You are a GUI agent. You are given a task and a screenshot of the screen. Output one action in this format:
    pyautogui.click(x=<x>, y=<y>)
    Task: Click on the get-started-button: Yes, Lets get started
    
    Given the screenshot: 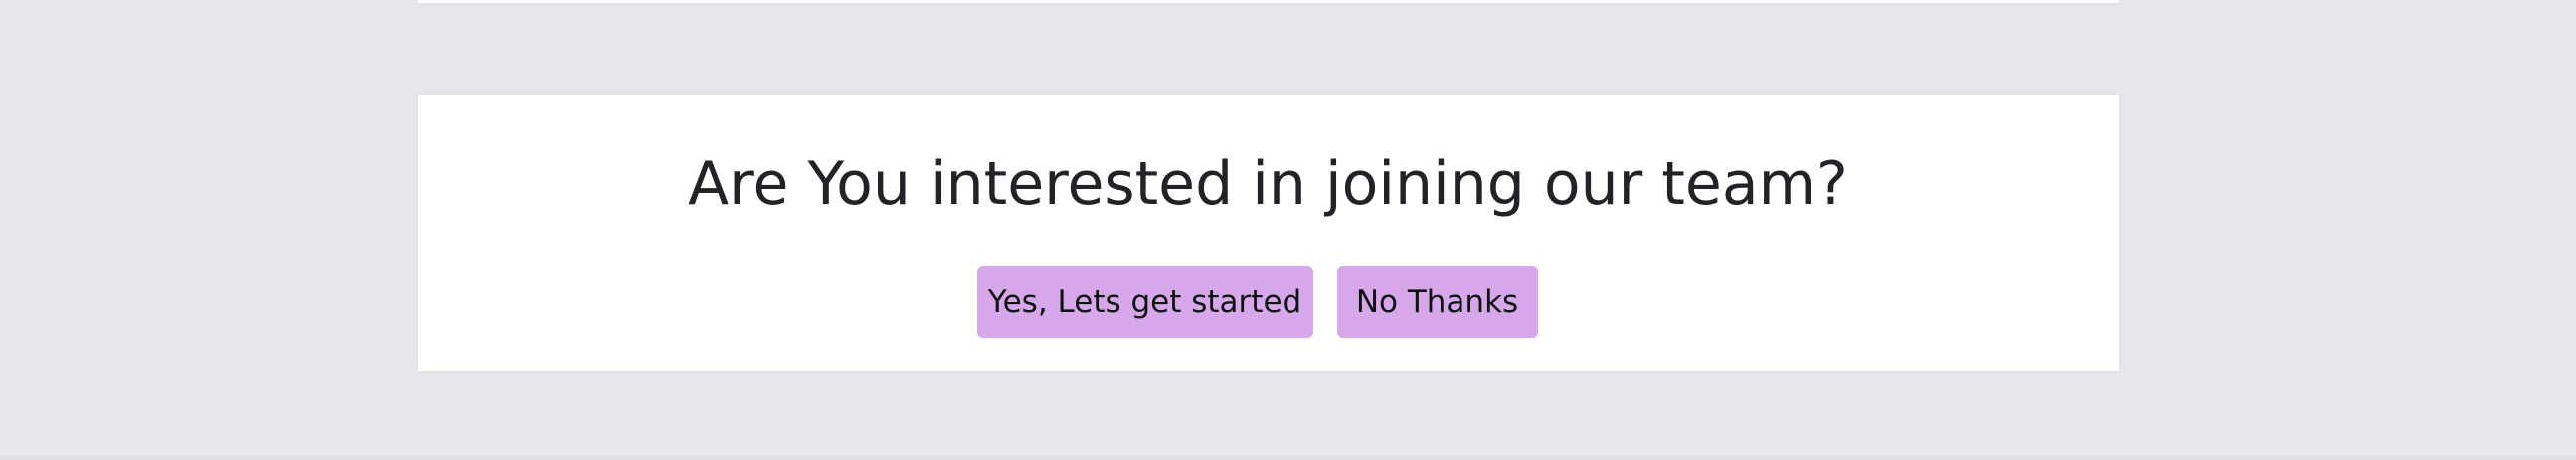 What is the action you would take?
    pyautogui.click(x=1144, y=302)
    